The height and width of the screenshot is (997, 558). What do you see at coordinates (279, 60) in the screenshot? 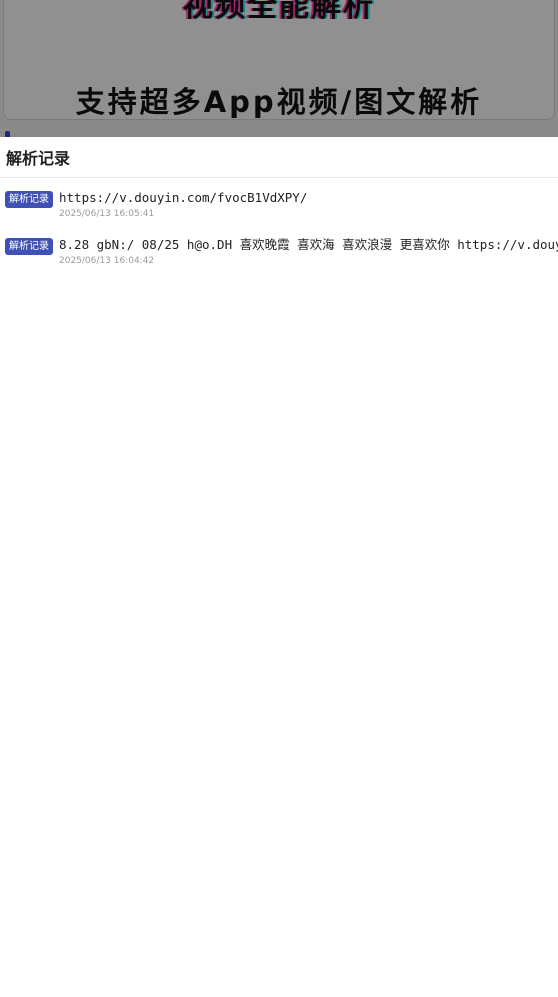
I see `banner-image: 视频全能解析 支持超多App视频/图文解析` at bounding box center [279, 60].